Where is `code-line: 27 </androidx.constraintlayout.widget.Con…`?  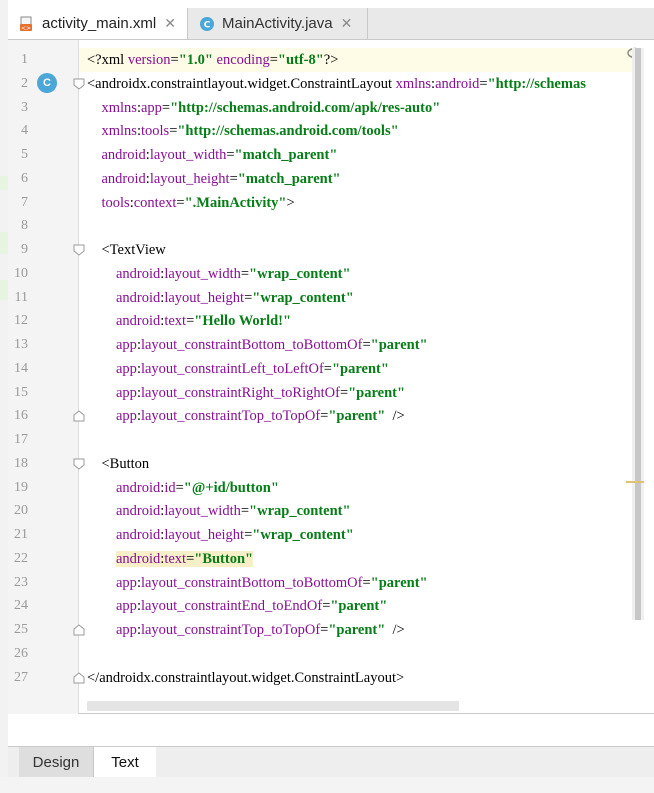 code-line: 27 </androidx.constraintlayout.widget.Con… is located at coordinates (320, 678).